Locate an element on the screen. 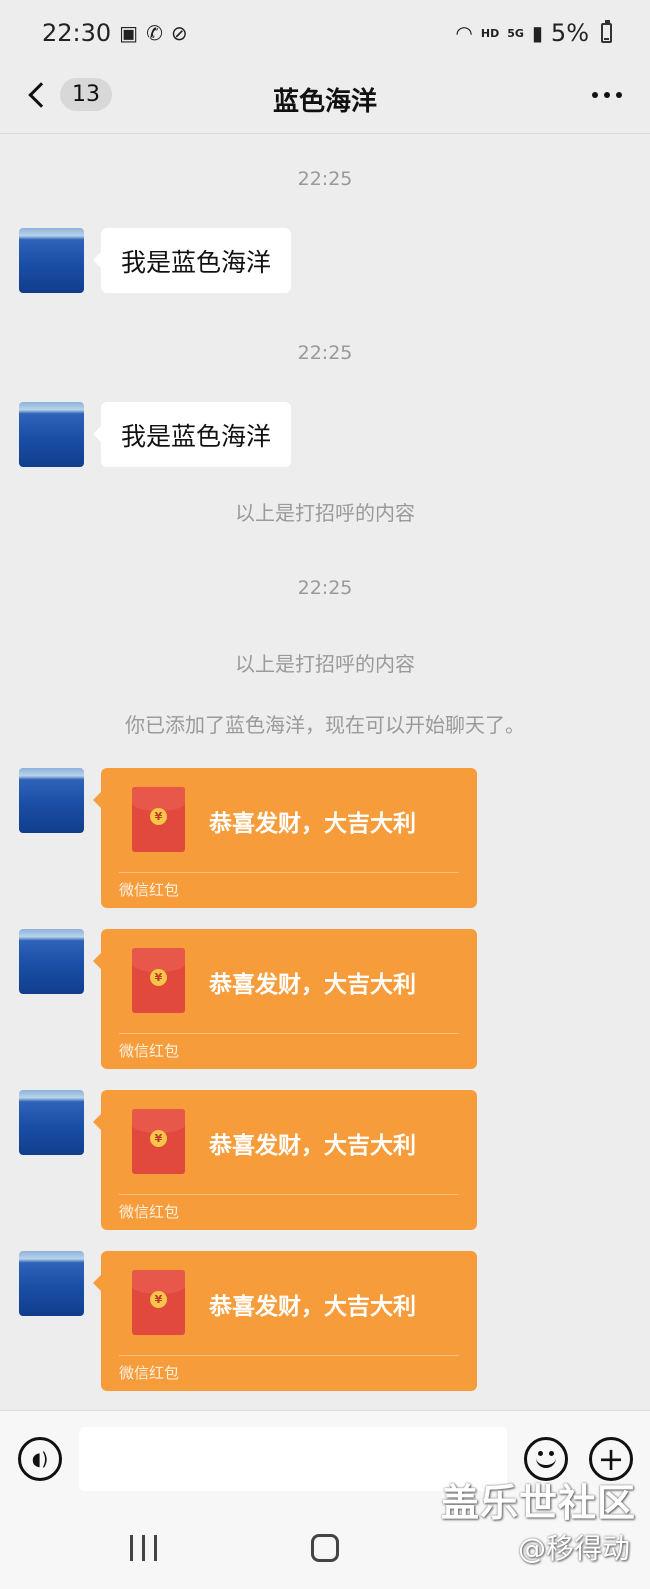 Image resolution: width=650 pixels, height=1589 pixels. unread-count-badge: 13 is located at coordinates (86, 94).